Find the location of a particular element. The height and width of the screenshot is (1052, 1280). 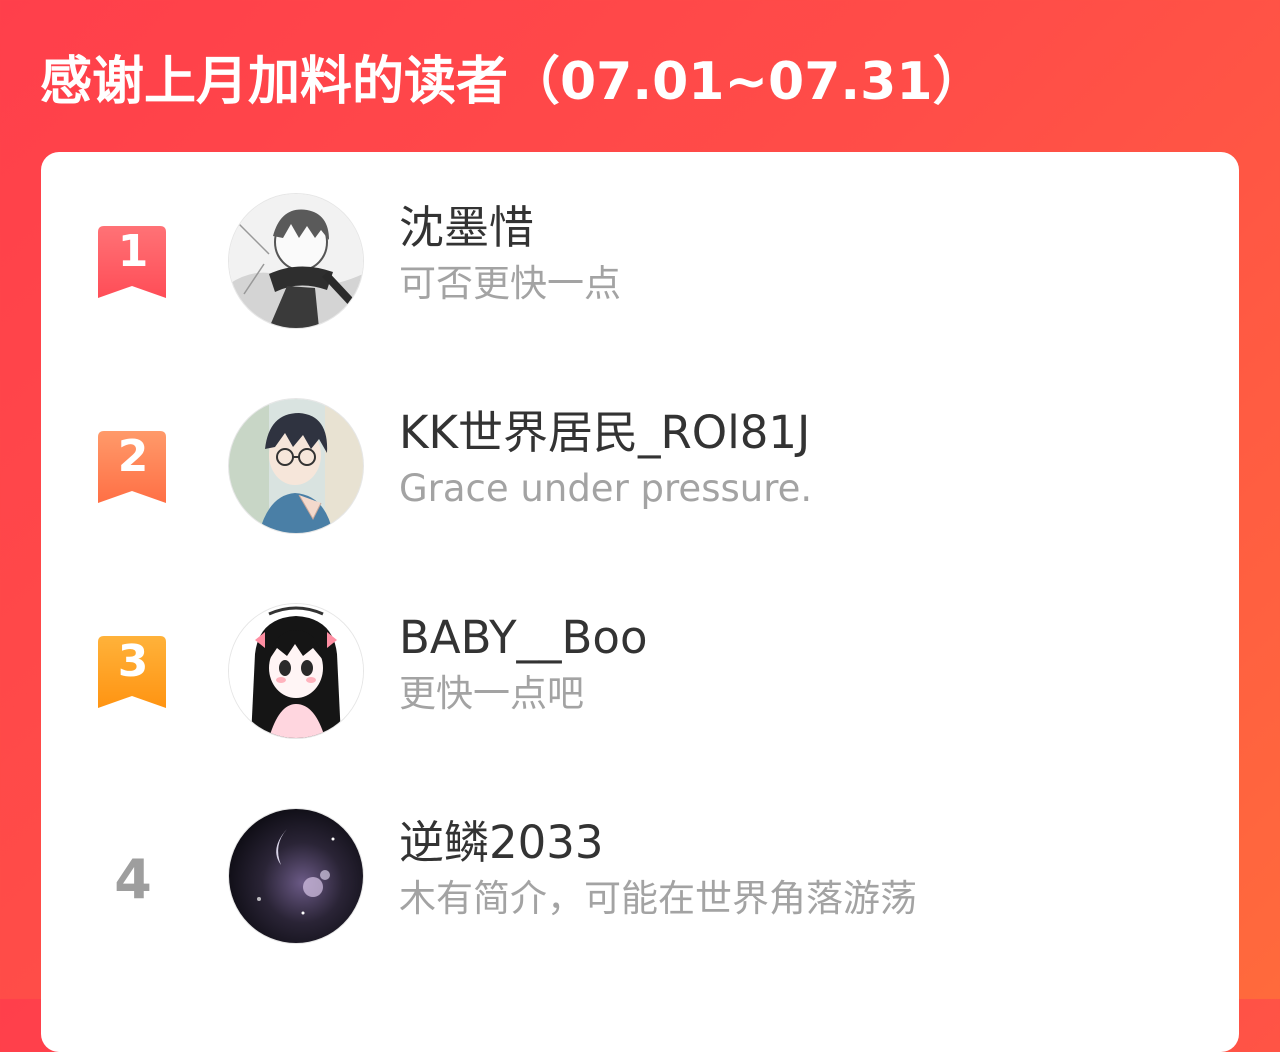

reader-description: 可否更快一点 is located at coordinates (510, 283).